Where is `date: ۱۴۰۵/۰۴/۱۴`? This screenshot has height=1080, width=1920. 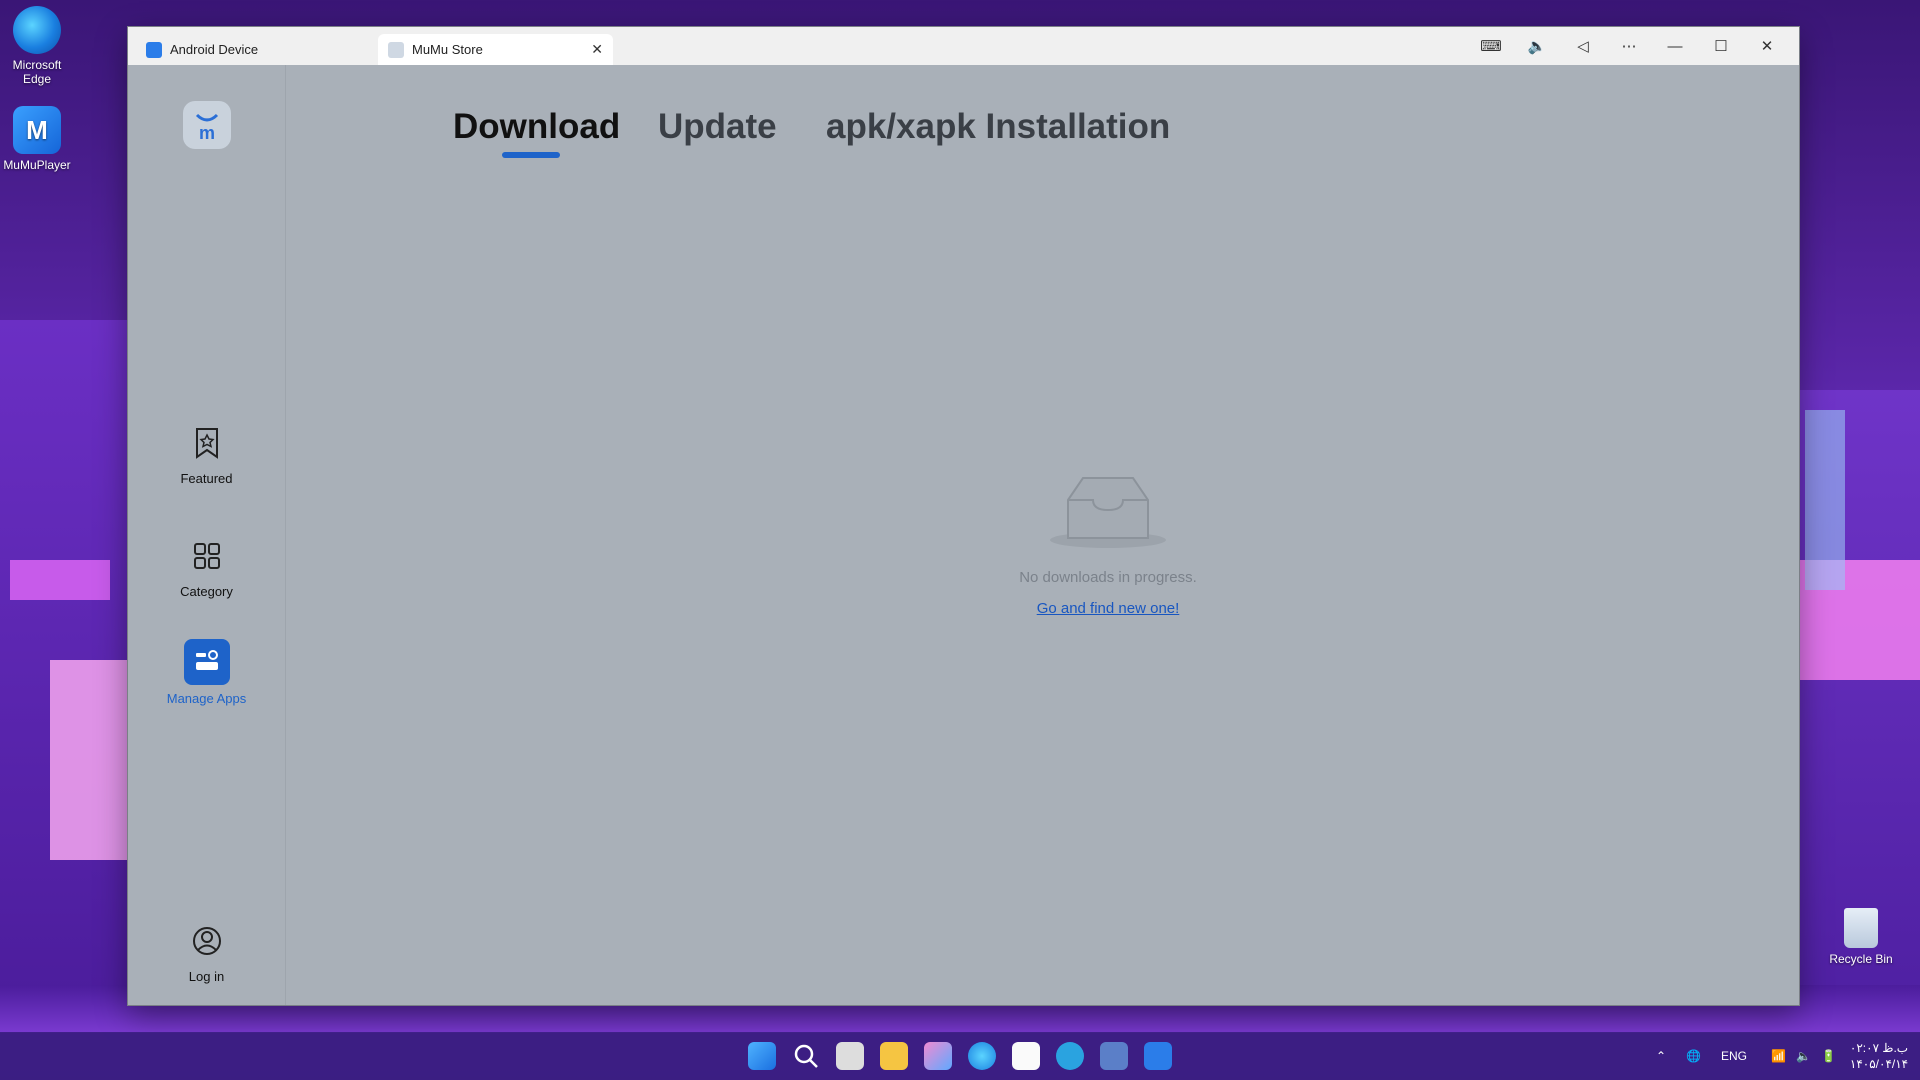
date: ۱۴۰۵/۰۴/۱۴ is located at coordinates (1879, 1064).